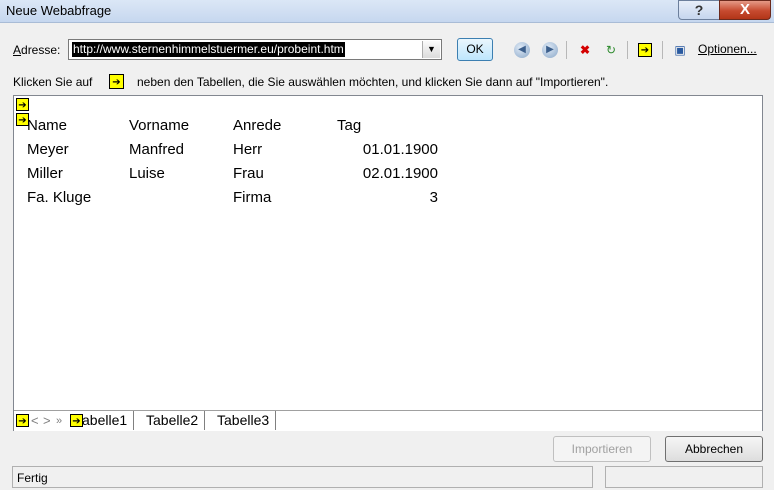 Image resolution: width=774 pixels, height=490 pixels. What do you see at coordinates (388, 420) in the screenshot?
I see `sheet-tab-strip: ➔ < > » ➔ abelle1 Tabelle2 Tabelle3` at bounding box center [388, 420].